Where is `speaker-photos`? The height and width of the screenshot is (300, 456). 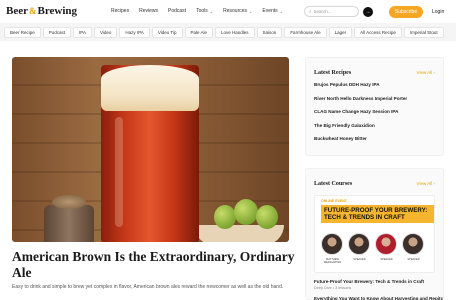 speaker-photos is located at coordinates (372, 244).